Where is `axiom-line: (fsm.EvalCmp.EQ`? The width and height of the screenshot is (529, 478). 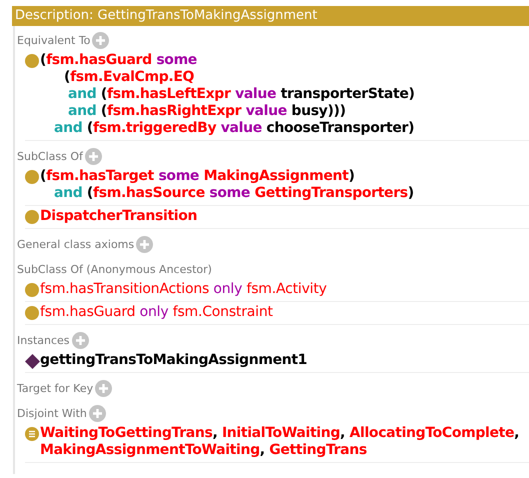
axiom-line: (fsm.EvalCmp.EQ is located at coordinates (129, 77).